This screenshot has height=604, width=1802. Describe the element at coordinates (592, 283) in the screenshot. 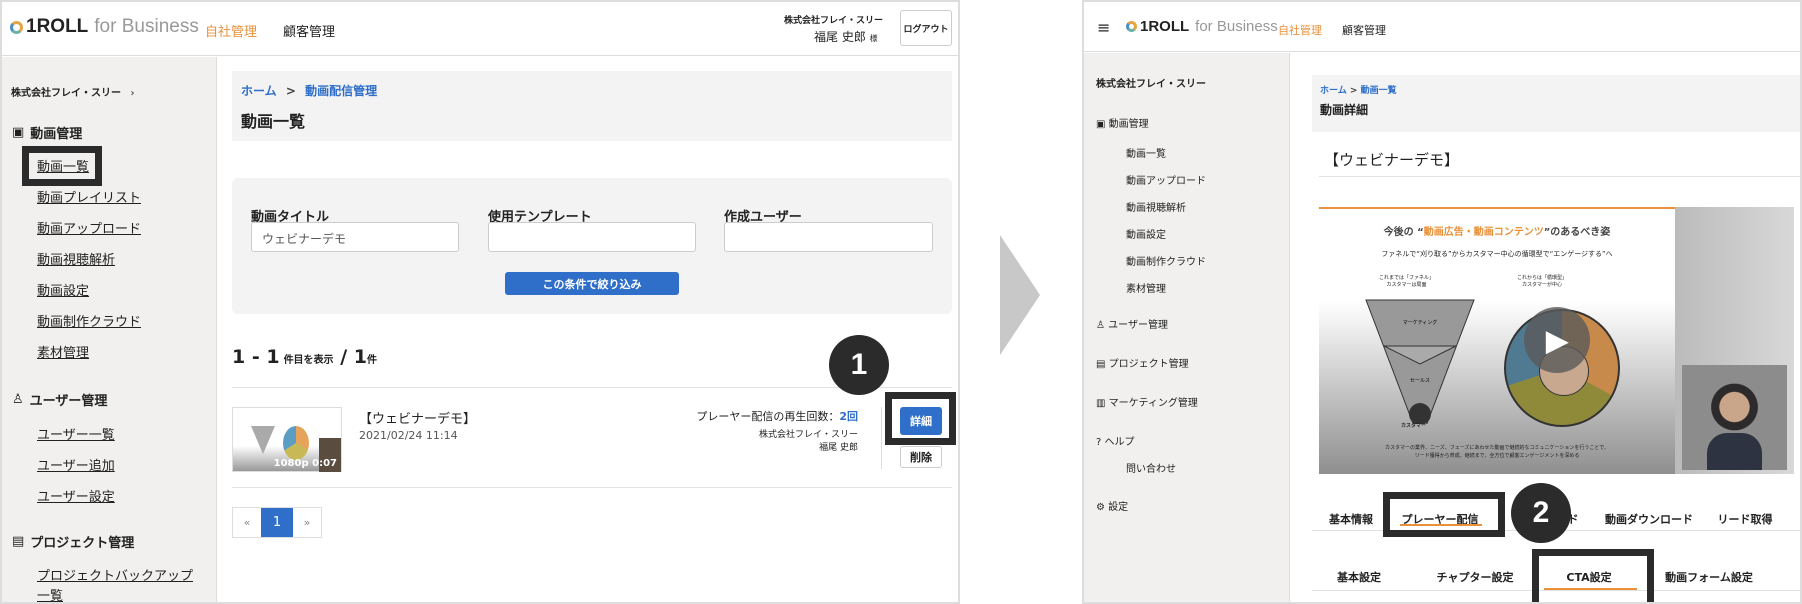

I see `filter-submit-button: この条件で絞り込み` at that location.